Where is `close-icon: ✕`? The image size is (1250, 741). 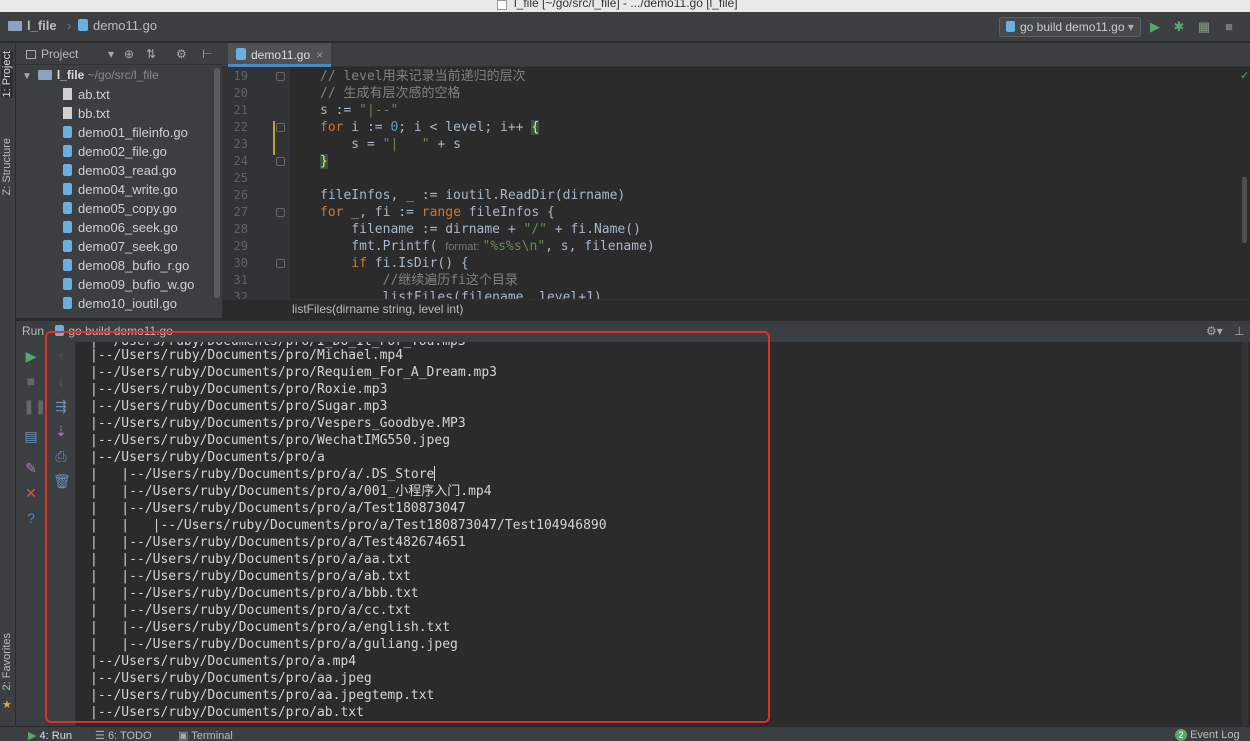 close-icon: ✕ is located at coordinates (31, 493).